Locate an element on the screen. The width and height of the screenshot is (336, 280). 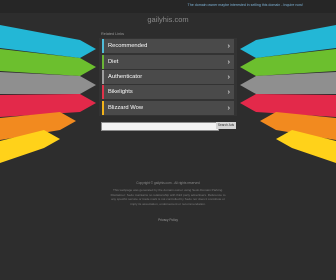
search-input is located at coordinates (160, 126).